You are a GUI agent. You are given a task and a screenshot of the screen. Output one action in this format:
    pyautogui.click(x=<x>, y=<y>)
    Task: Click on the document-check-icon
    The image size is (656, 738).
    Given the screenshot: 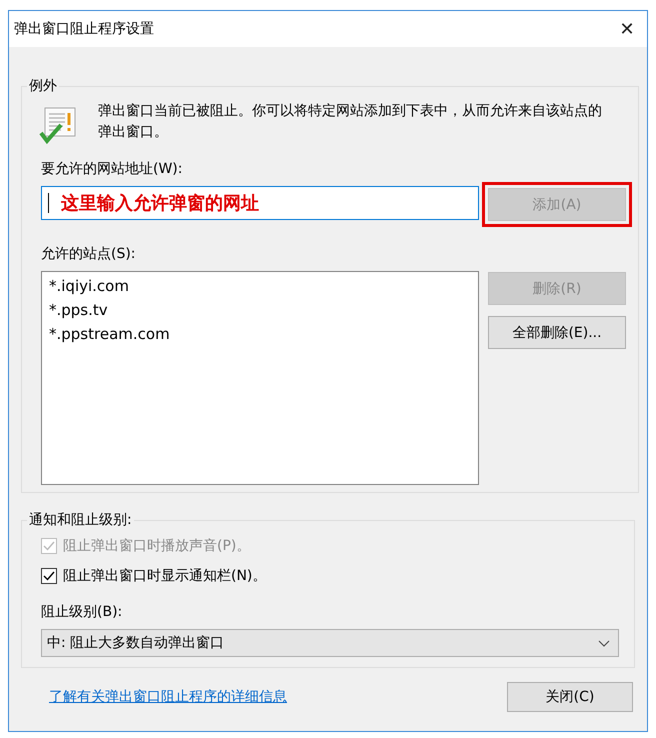 What is the action you would take?
    pyautogui.click(x=58, y=125)
    